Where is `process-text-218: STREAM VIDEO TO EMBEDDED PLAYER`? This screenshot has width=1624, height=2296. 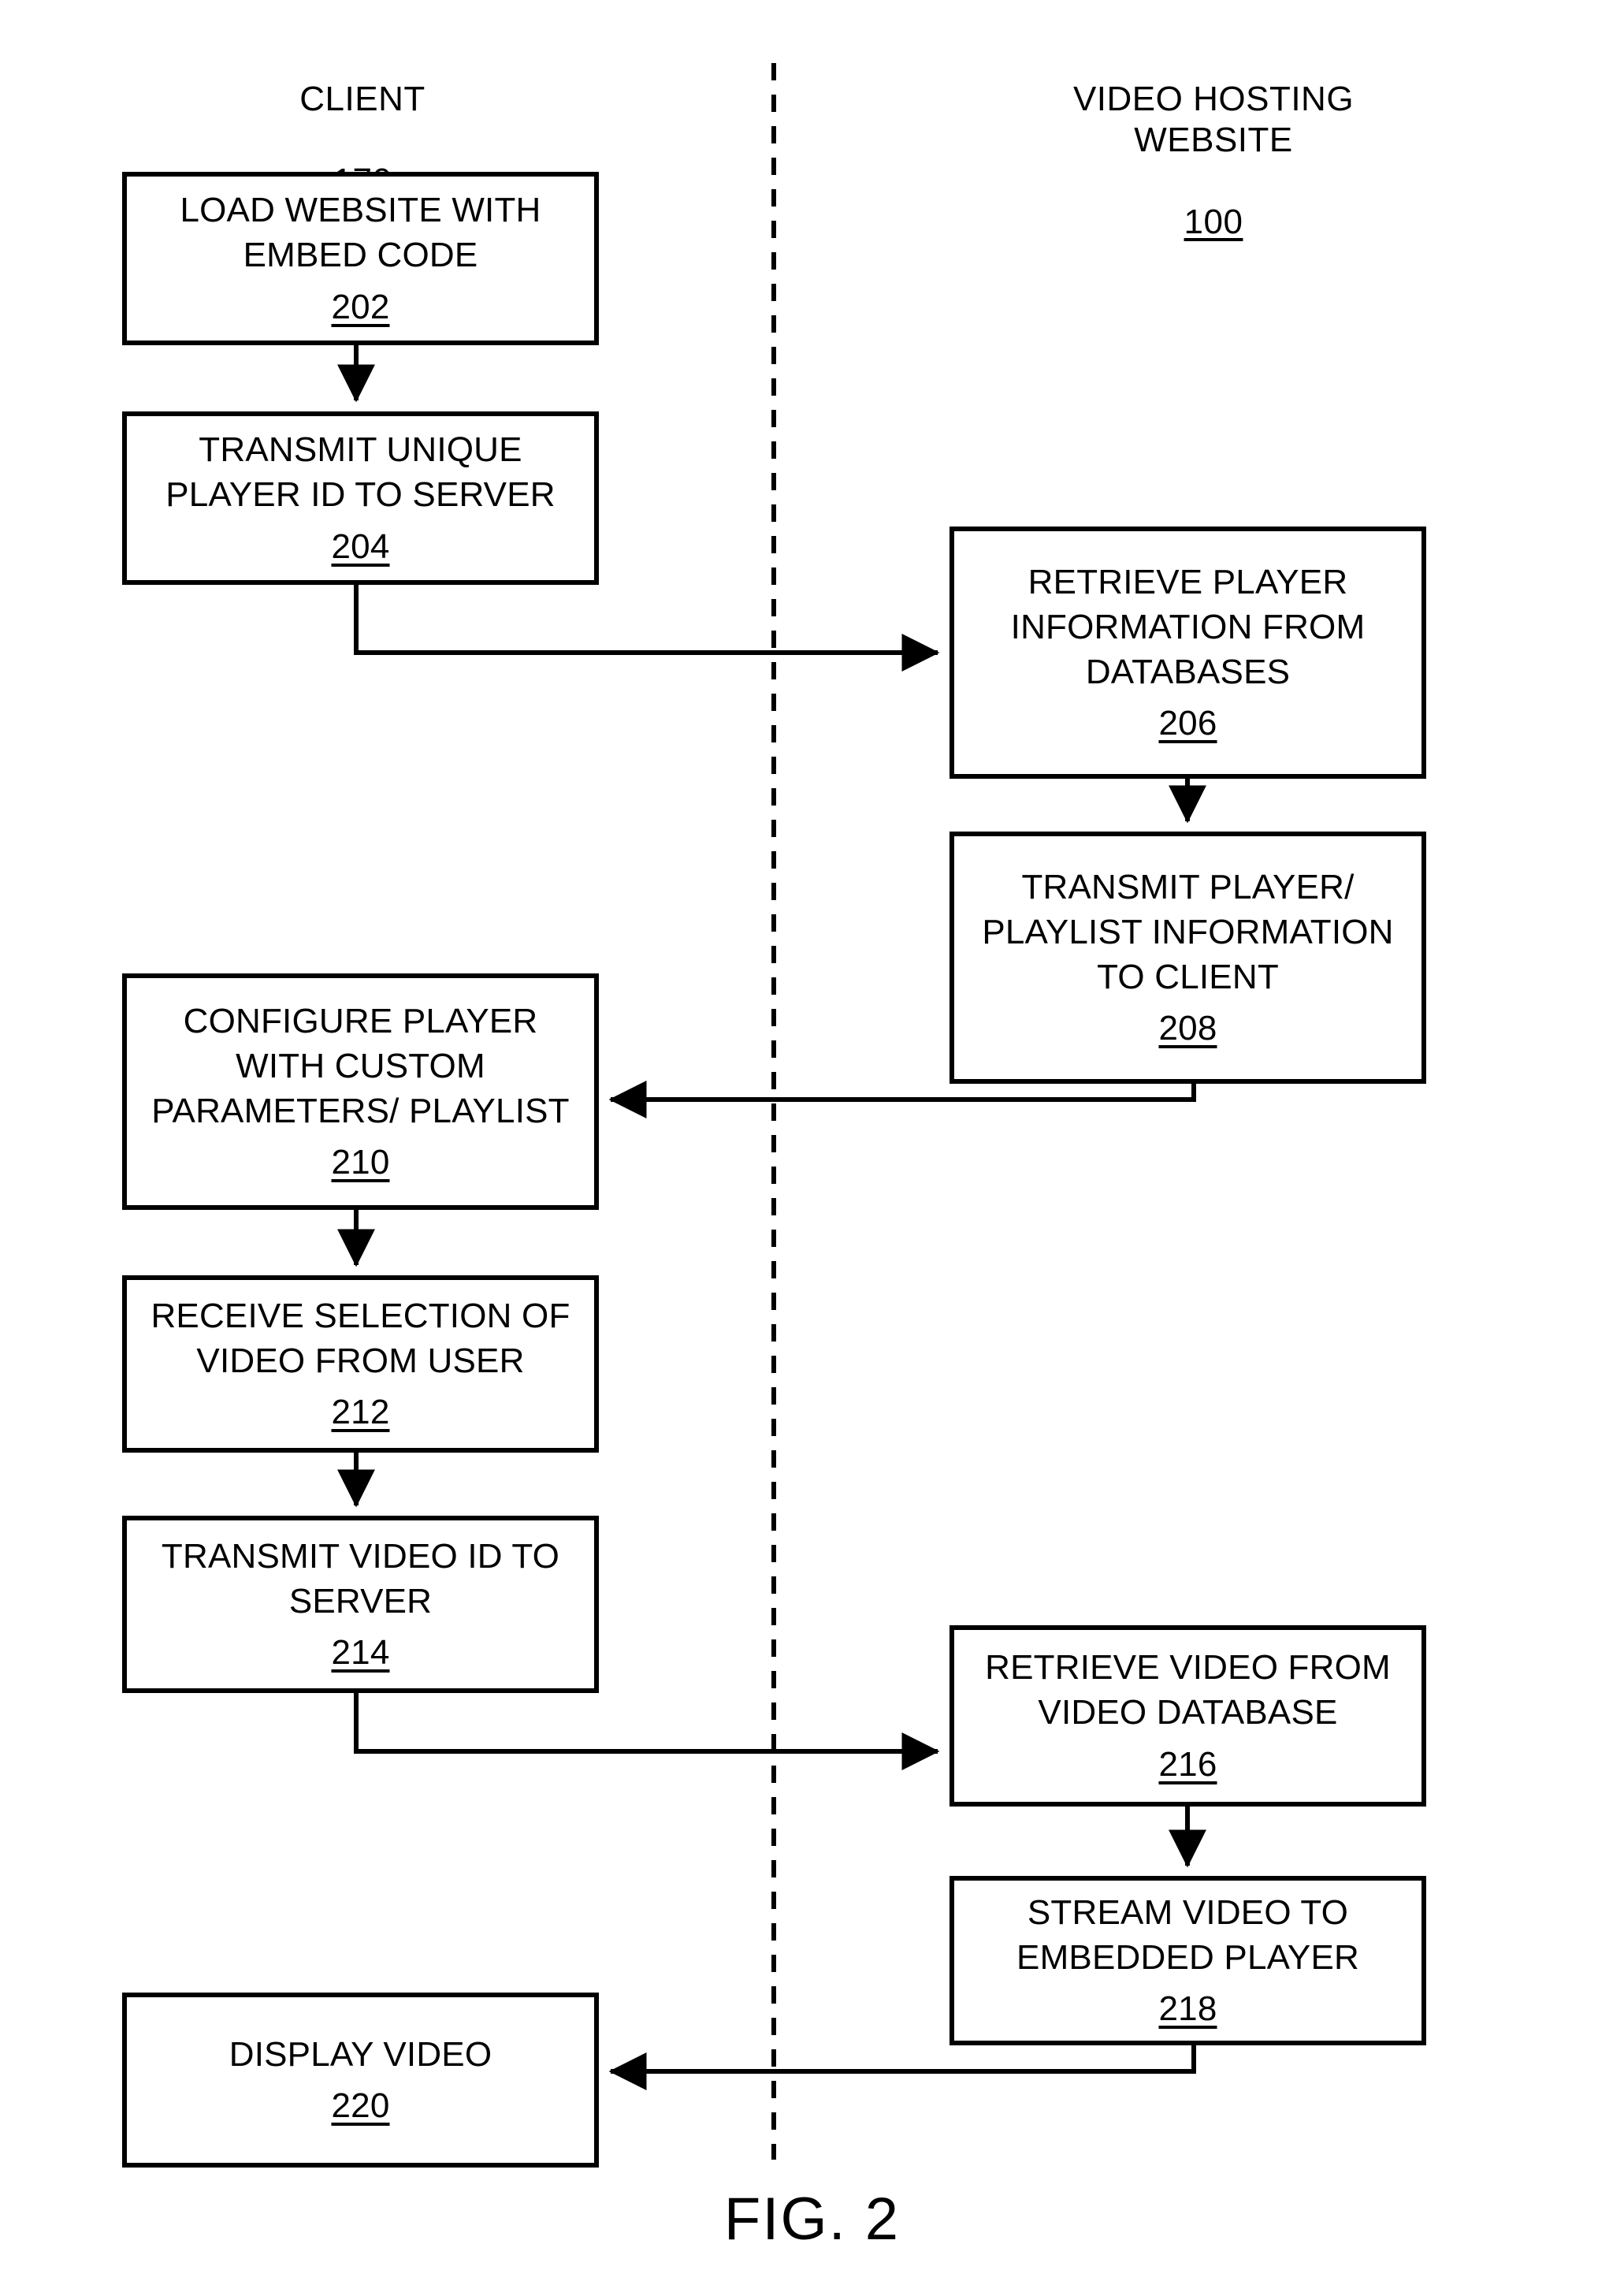 process-text-218: STREAM VIDEO TO EMBEDDED PLAYER is located at coordinates (1187, 1934).